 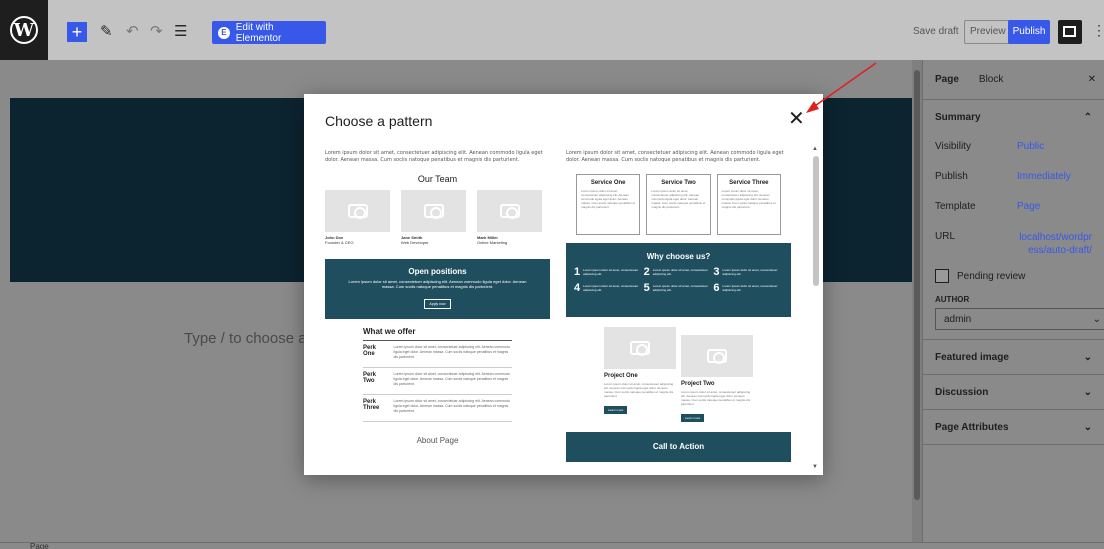 I want to click on tab-block: Block, so click(x=991, y=79).